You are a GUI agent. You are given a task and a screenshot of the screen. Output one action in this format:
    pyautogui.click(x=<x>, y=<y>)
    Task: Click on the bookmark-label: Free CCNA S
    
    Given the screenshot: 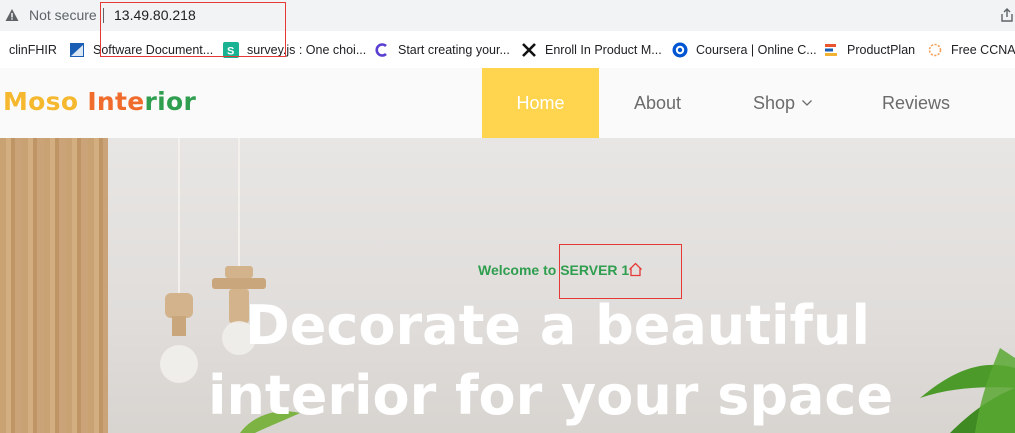 What is the action you would take?
    pyautogui.click(x=983, y=50)
    